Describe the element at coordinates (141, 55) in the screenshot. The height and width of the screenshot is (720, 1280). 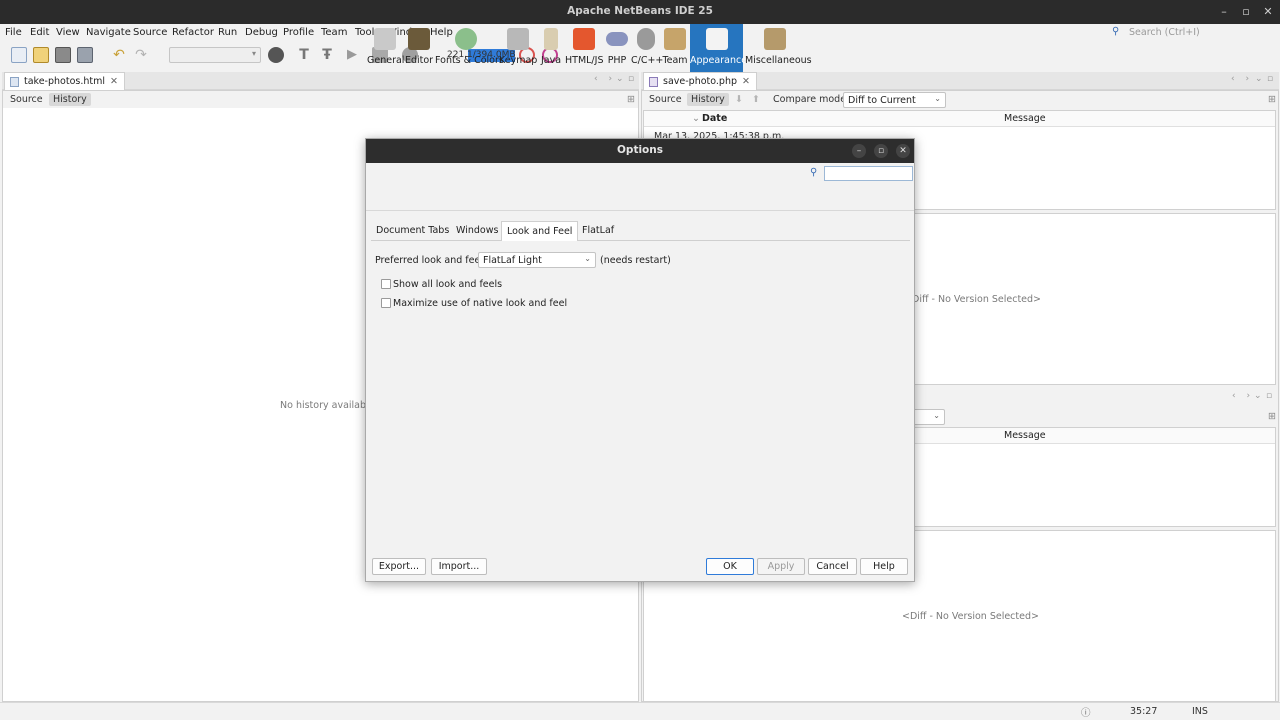
I see `redo-icon: ↷` at that location.